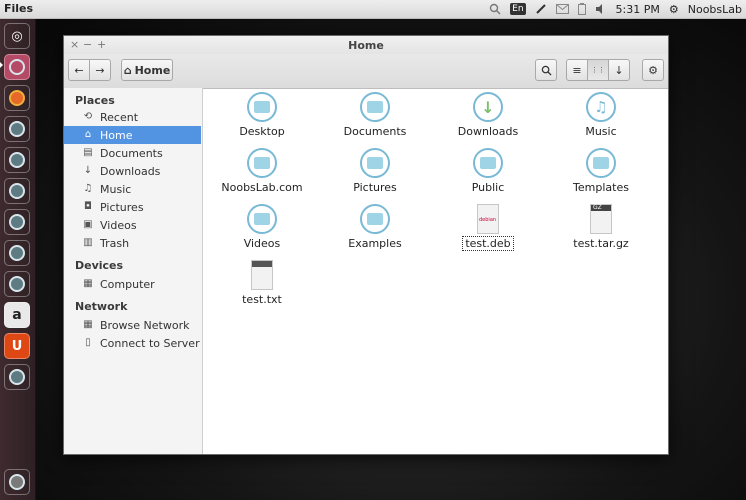 The width and height of the screenshot is (746, 500). I want to click on pen-icon, so click(541, 9).